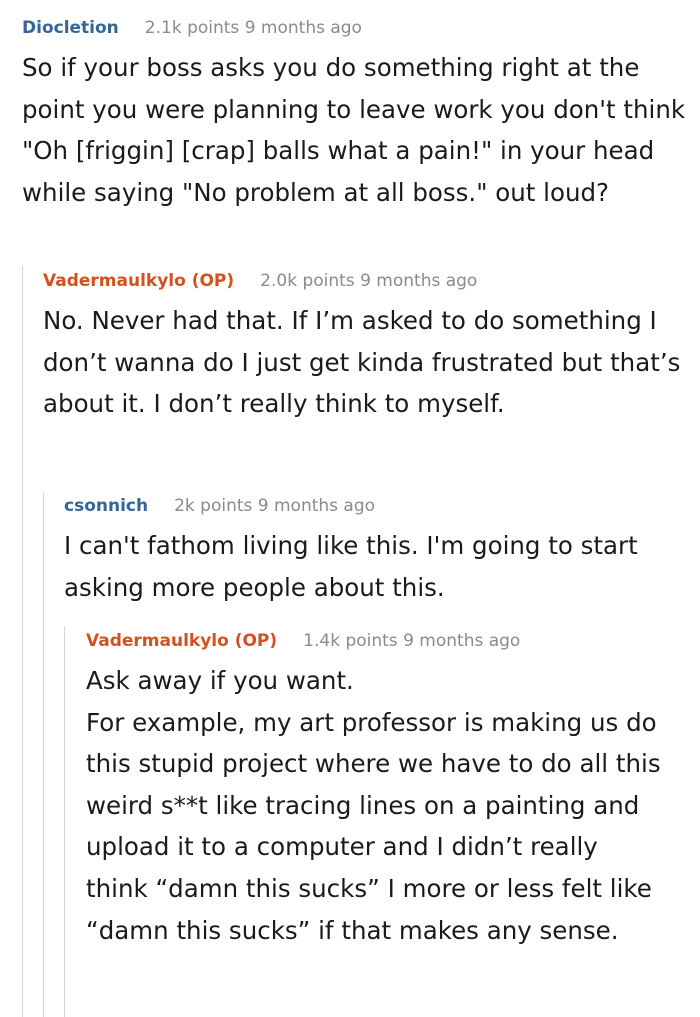 The width and height of the screenshot is (700, 1017). I want to click on comment-meta: Diocletion 2.1k points 9 months ago, so click(354, 28).